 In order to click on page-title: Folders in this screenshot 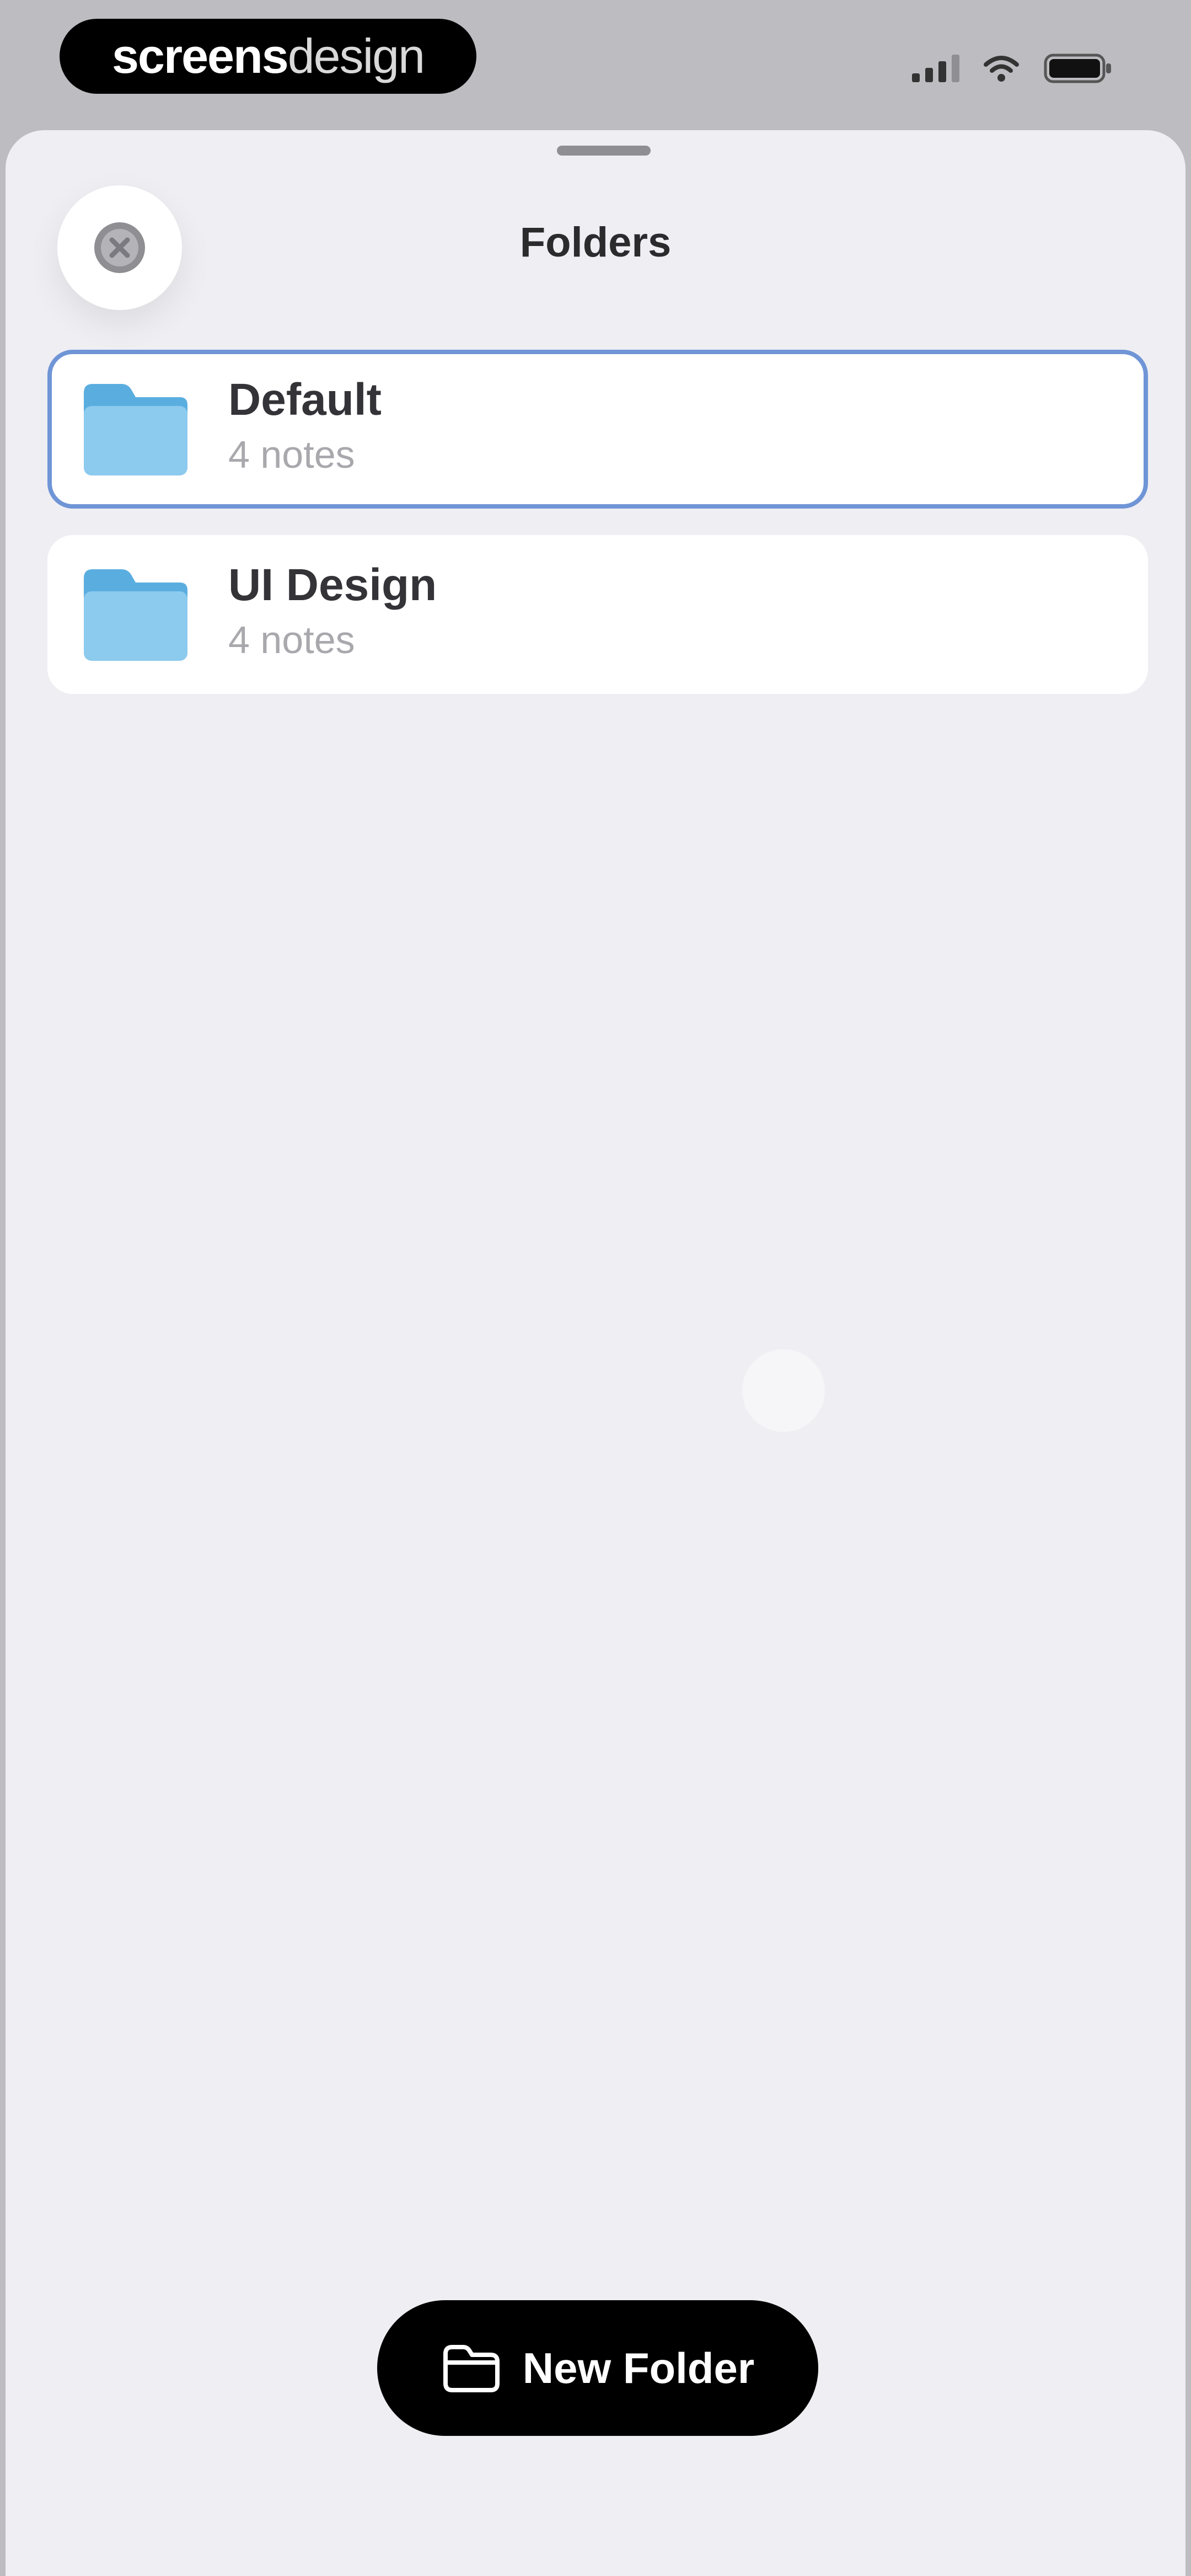, I will do `click(595, 242)`.